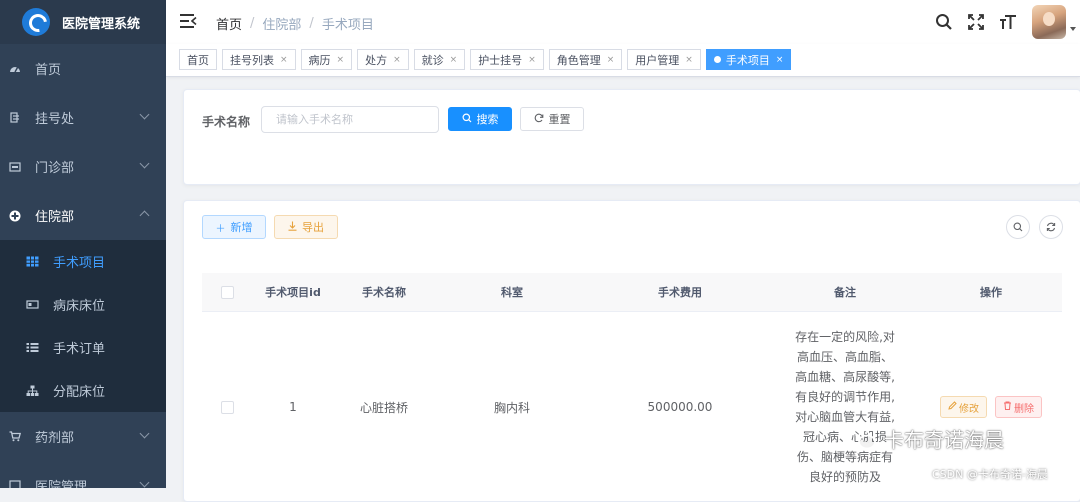  I want to click on edit-button-label: 修改, so click(969, 409).